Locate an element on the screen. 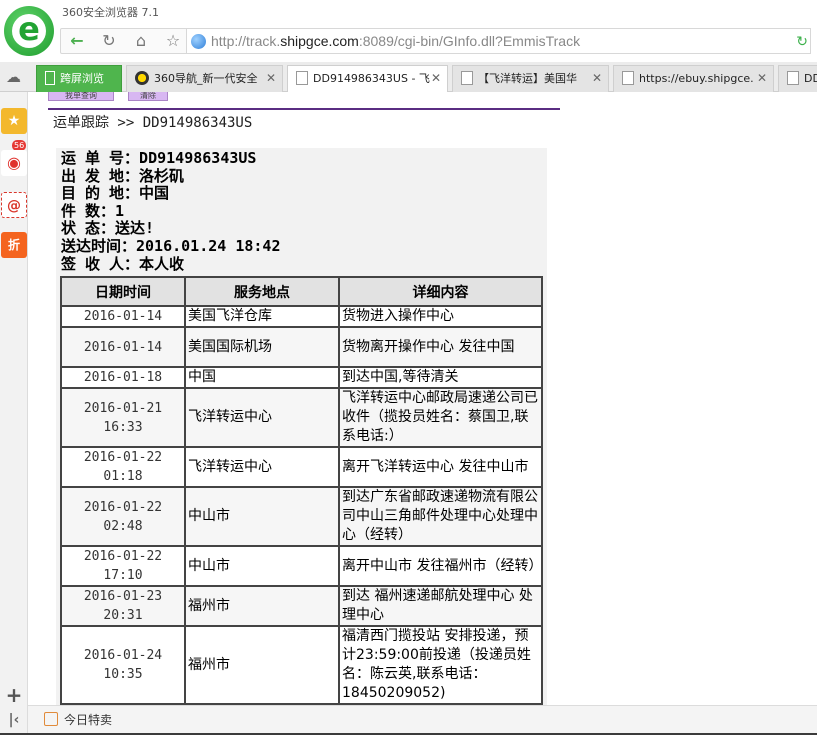 The height and width of the screenshot is (735, 817). clear-button: 清除 is located at coordinates (148, 96).